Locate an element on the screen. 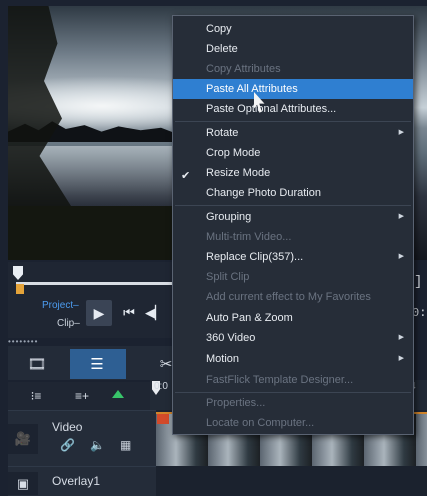 This screenshot has height=496, width=427. menu-item-paste-all-attributes: Paste All Attributes is located at coordinates (293, 89).